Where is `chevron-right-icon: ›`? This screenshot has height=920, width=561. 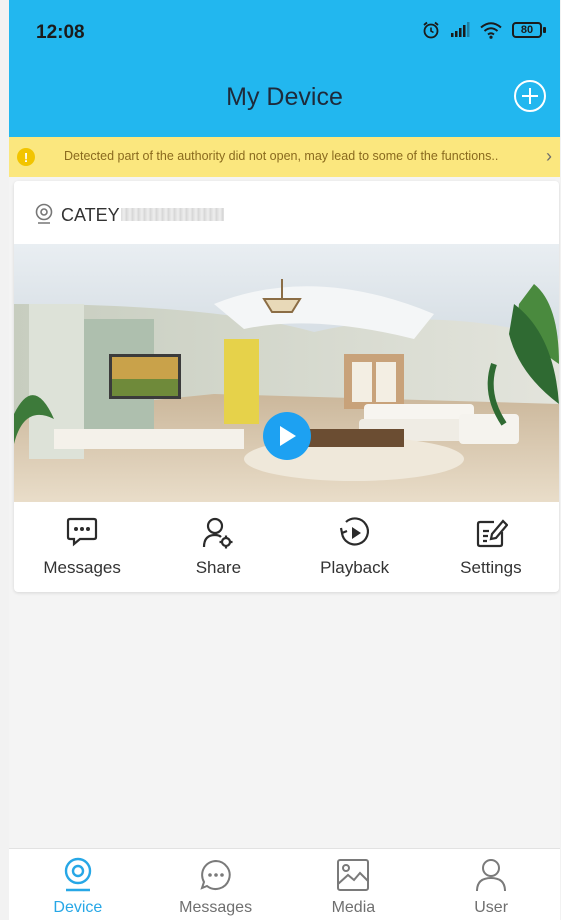
chevron-right-icon: › is located at coordinates (549, 156).